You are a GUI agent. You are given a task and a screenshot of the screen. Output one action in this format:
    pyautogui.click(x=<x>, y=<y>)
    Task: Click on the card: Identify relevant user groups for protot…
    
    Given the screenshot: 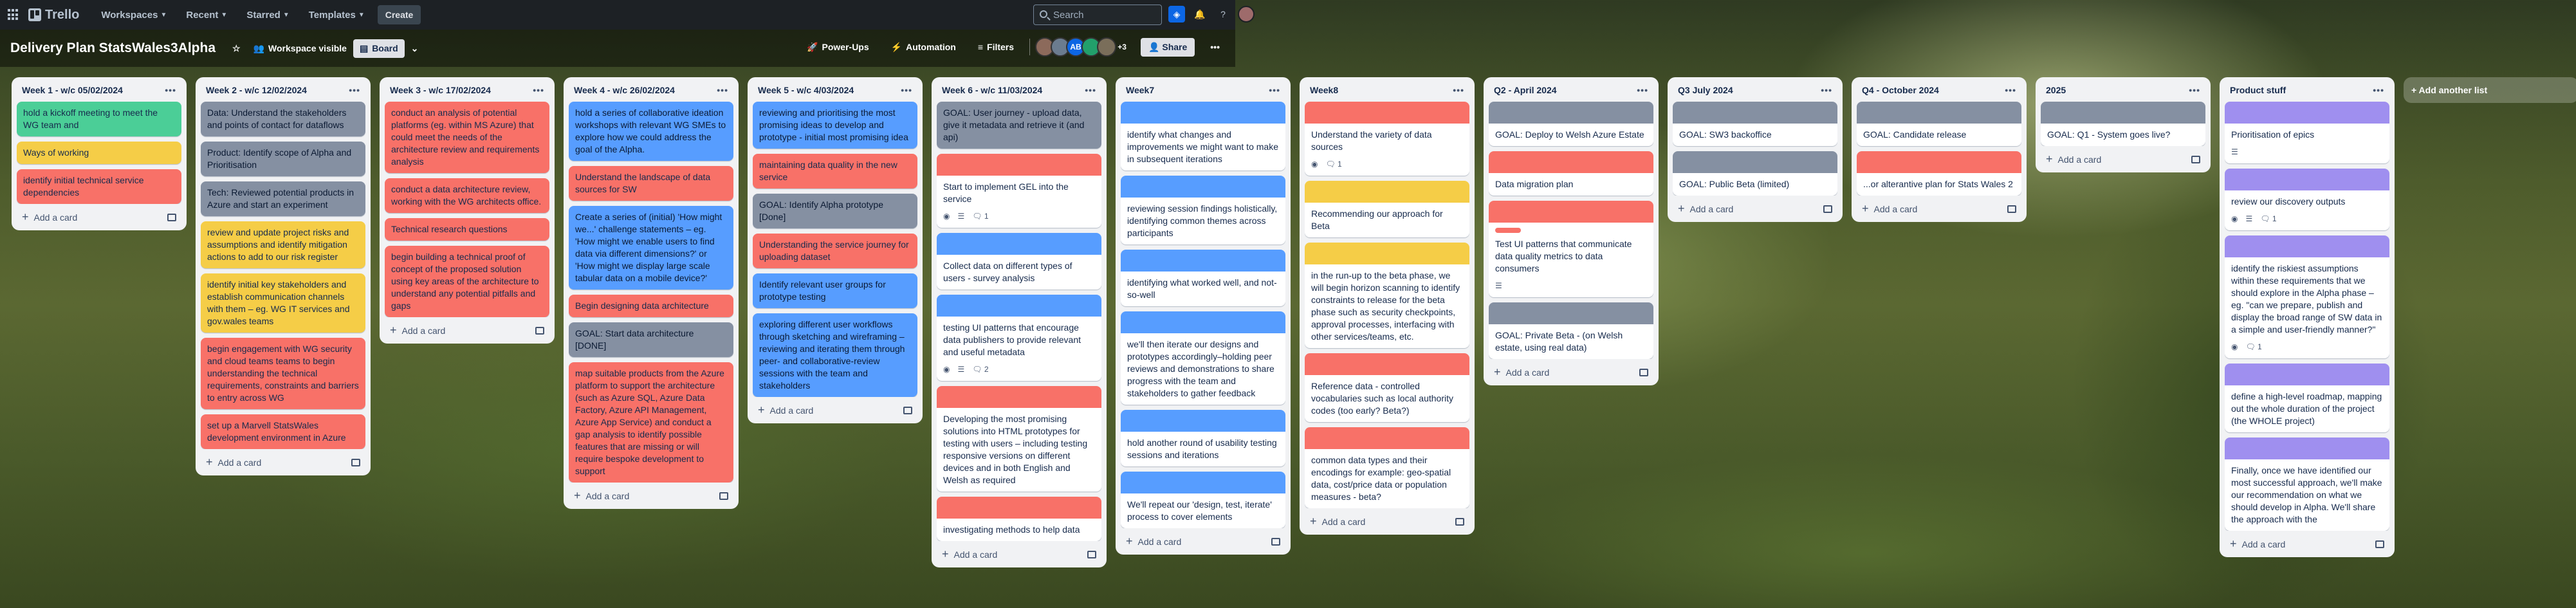 What is the action you would take?
    pyautogui.click(x=835, y=290)
    